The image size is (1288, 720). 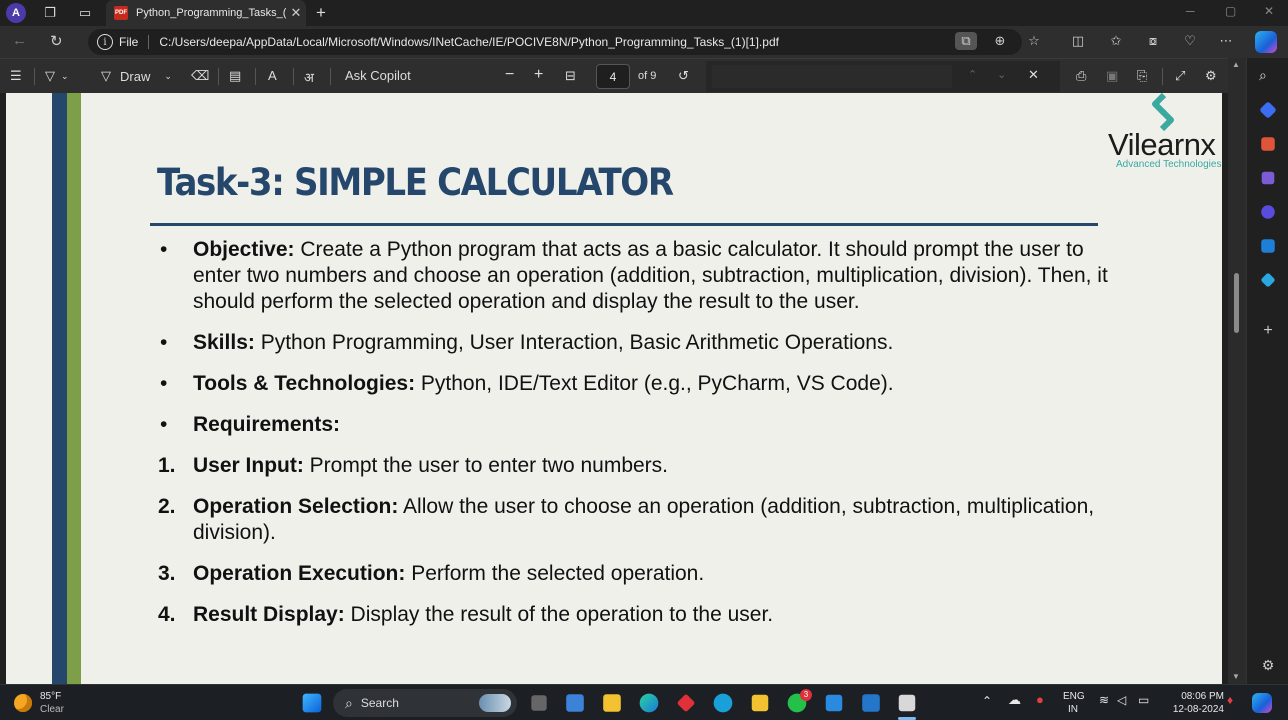 I want to click on ask-copilot-button: Ask Copilot, so click(x=378, y=75).